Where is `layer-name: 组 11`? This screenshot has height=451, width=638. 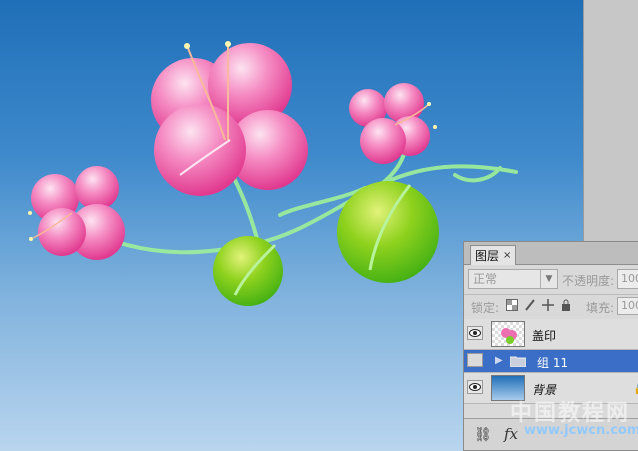 layer-name: 组 11 is located at coordinates (553, 363).